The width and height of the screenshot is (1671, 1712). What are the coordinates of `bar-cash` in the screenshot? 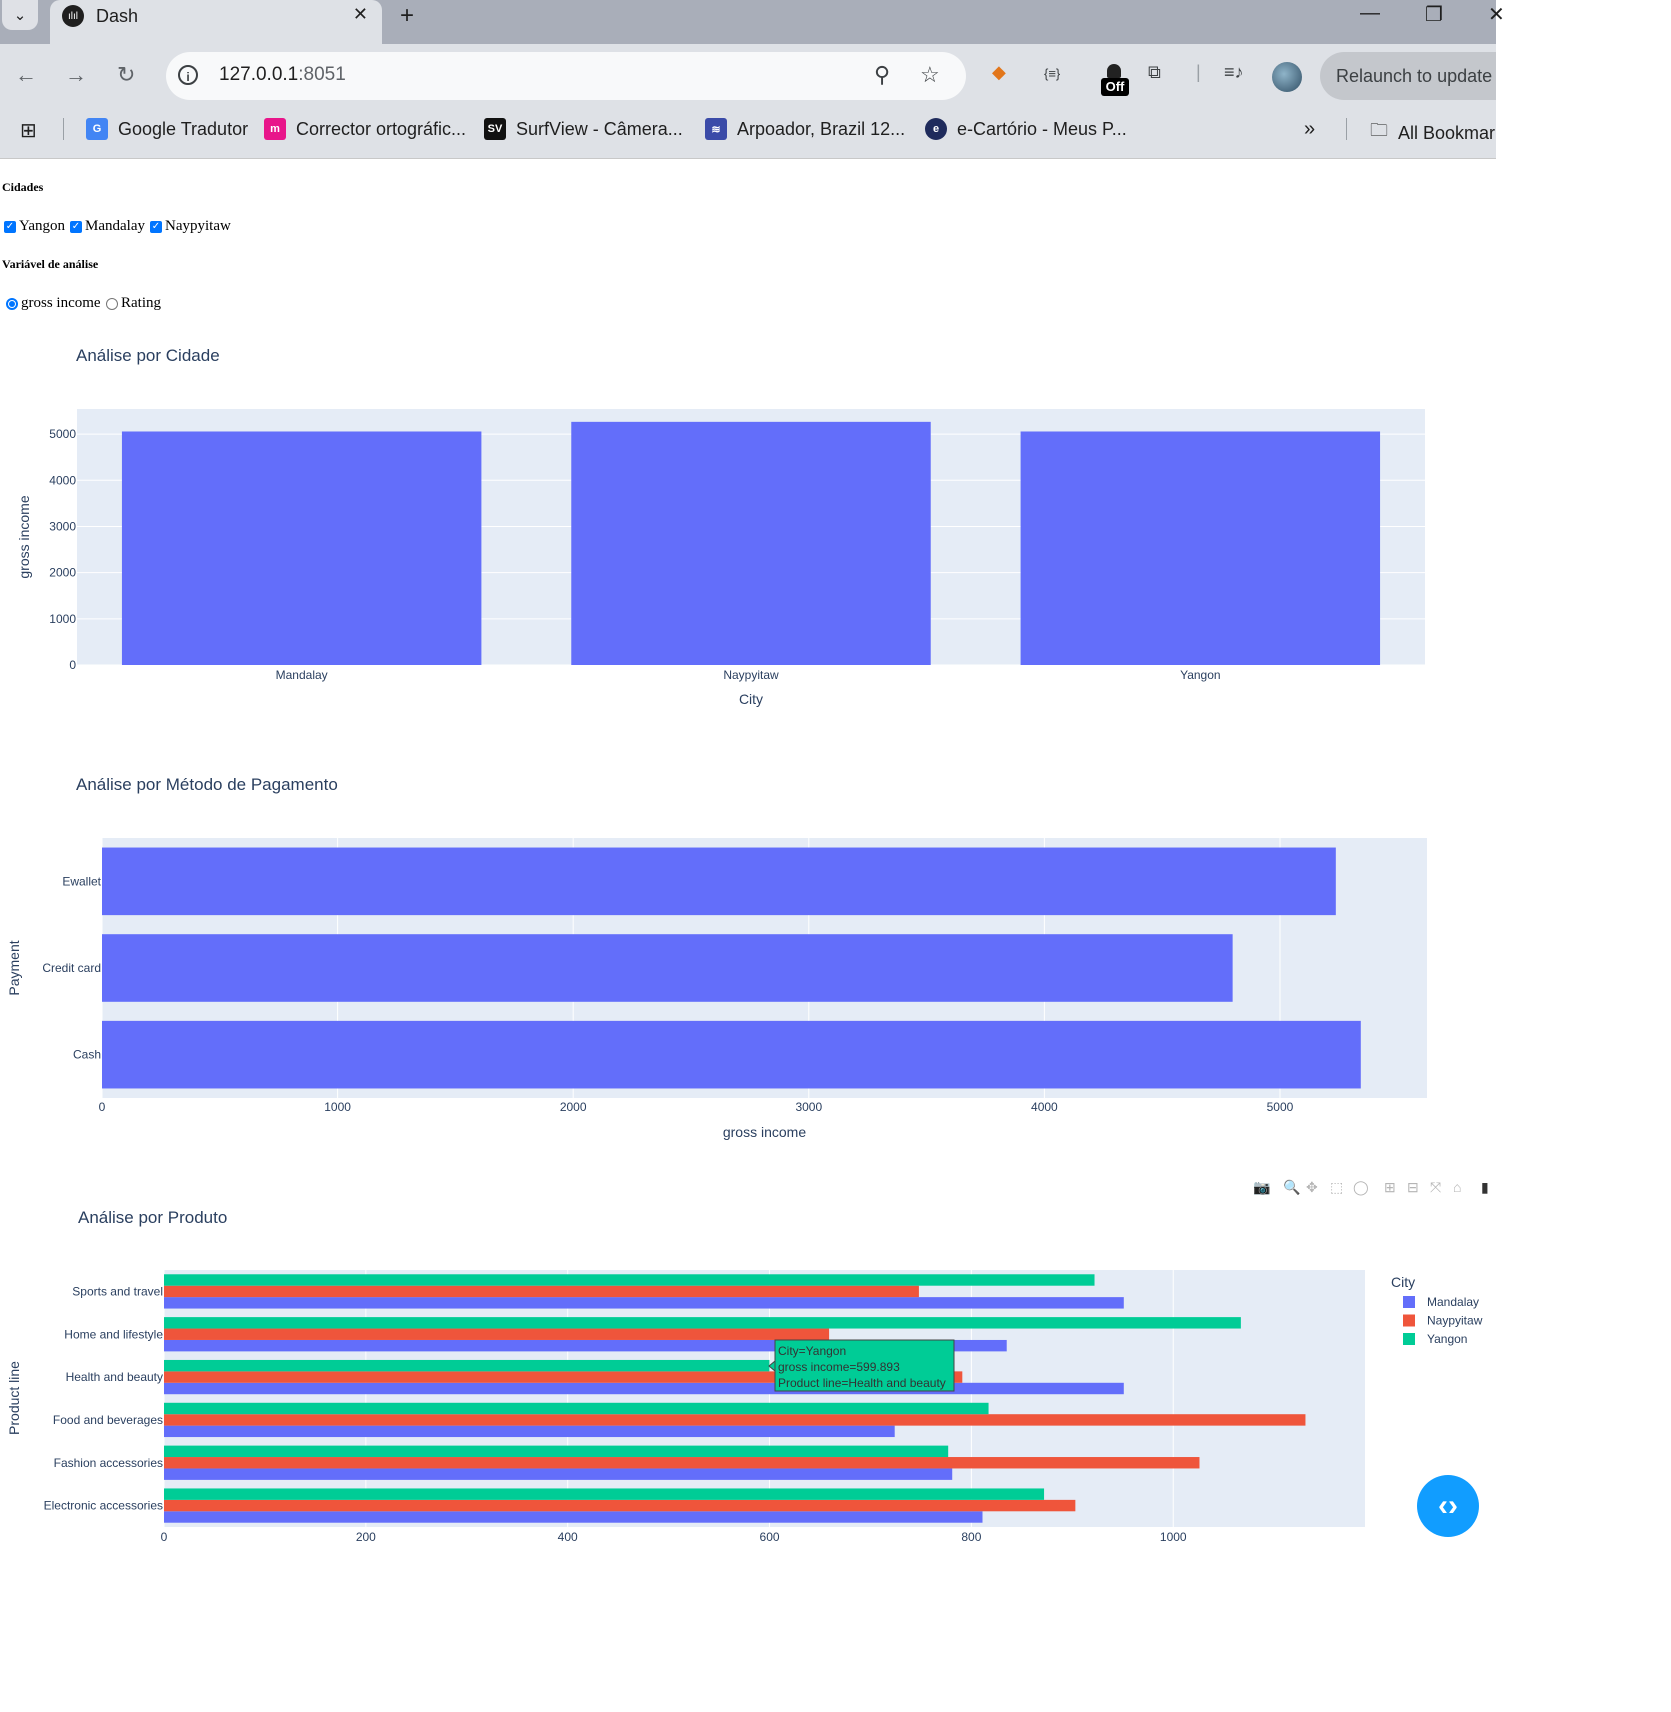 It's located at (731, 1054).